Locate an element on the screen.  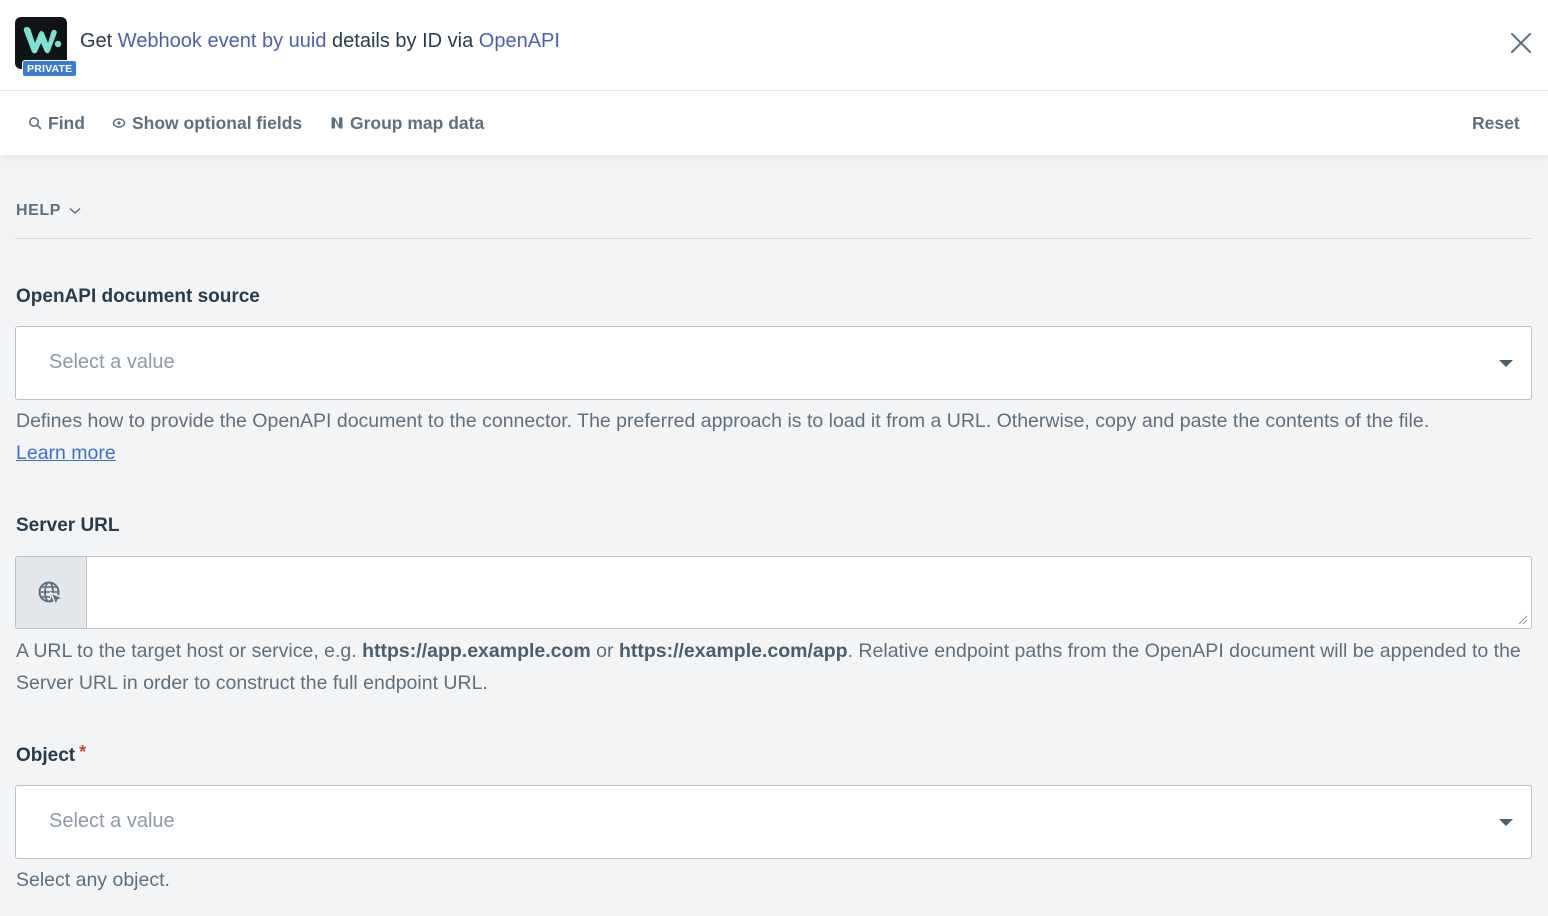
server-url-prefix is located at coordinates (51, 592).